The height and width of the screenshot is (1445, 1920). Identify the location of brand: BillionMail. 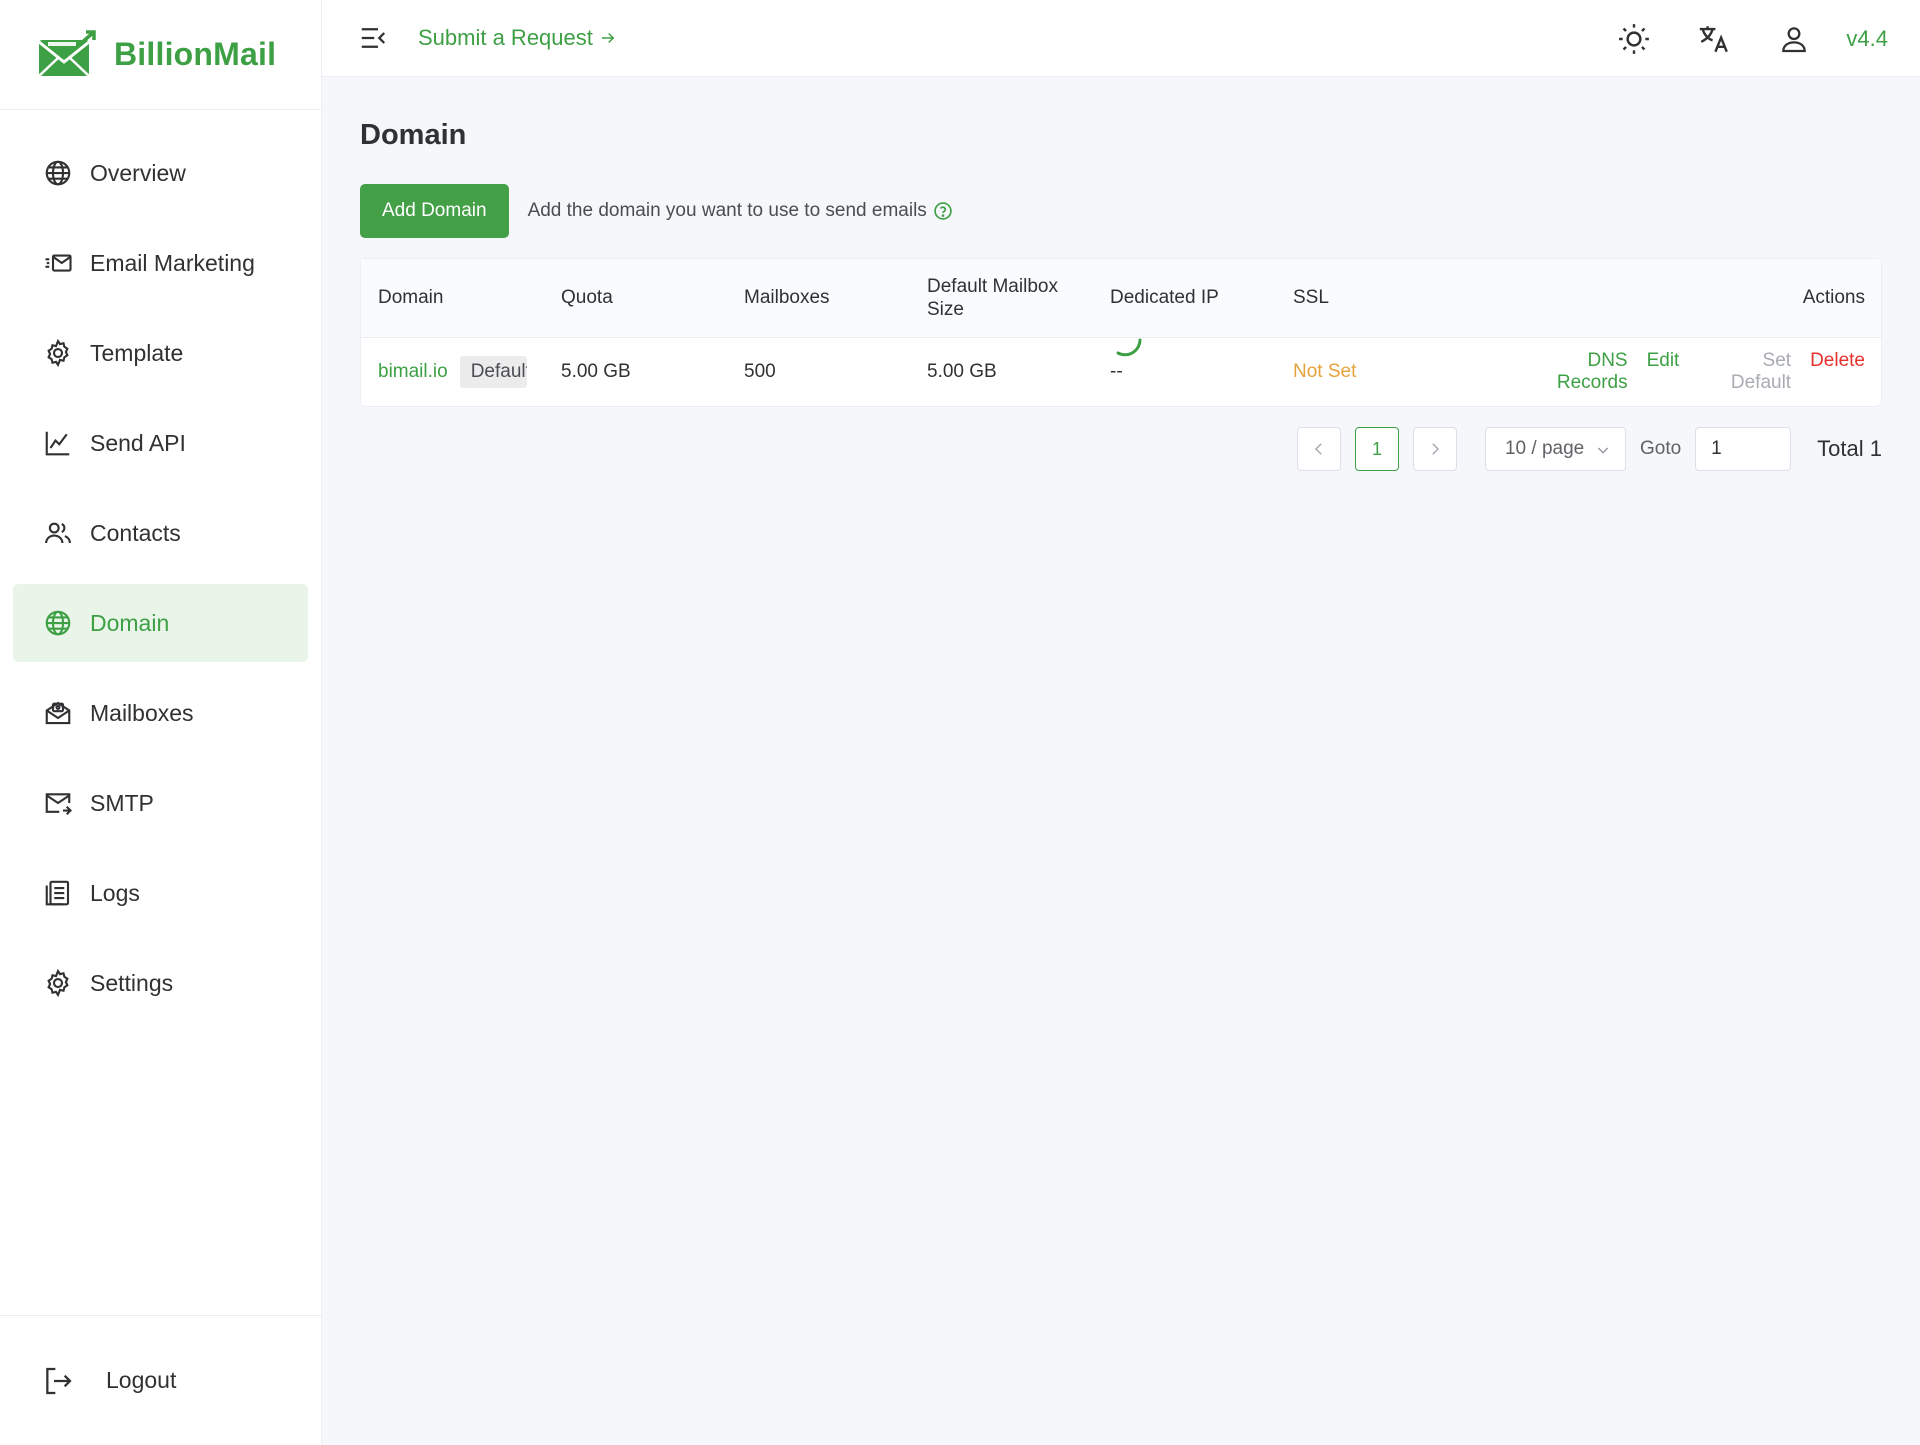
(160, 55).